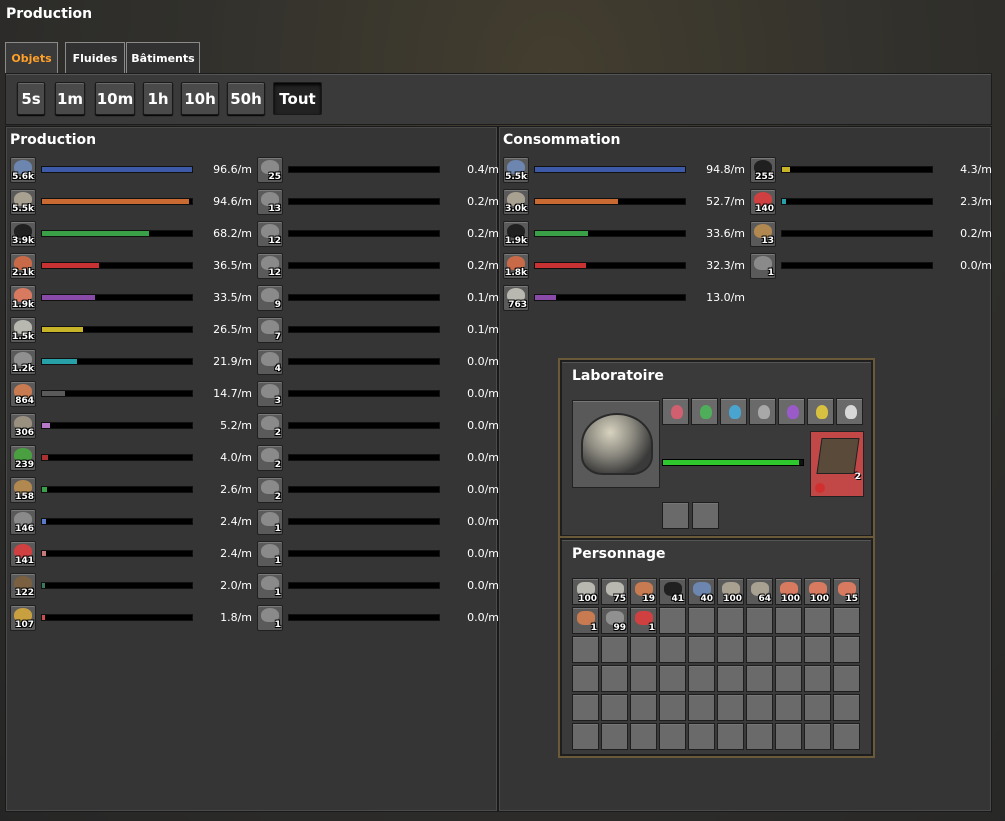 Image resolution: width=1005 pixels, height=821 pixels. I want to click on tab-fluides: Fluides, so click(95, 58).